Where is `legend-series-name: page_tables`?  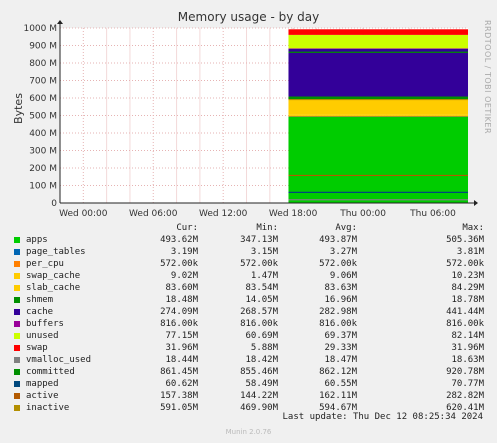 legend-series-name: page_tables is located at coordinates (56, 252).